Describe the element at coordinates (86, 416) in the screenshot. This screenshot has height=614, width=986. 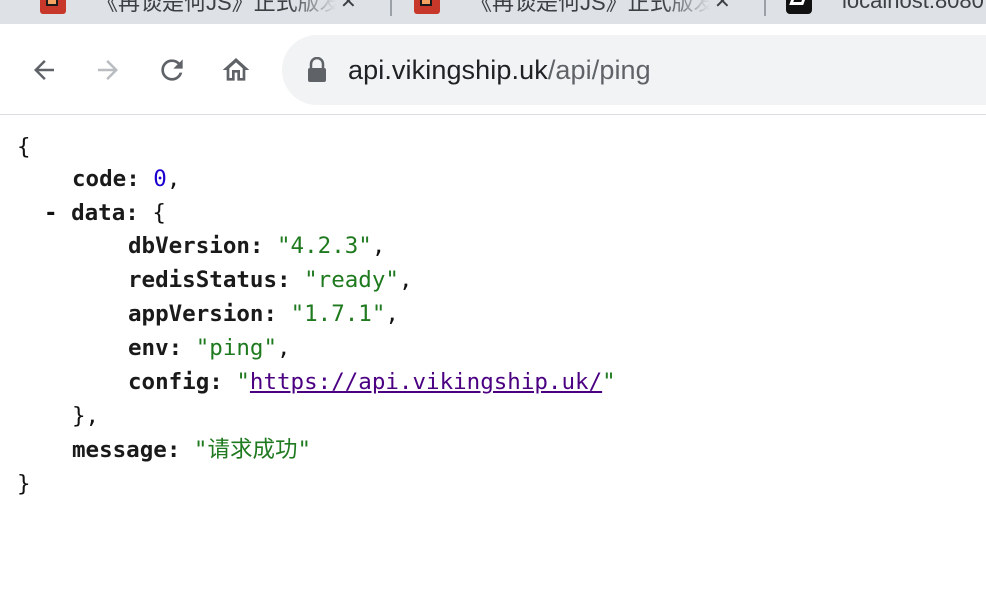
I see `json-data-close: },` at that location.